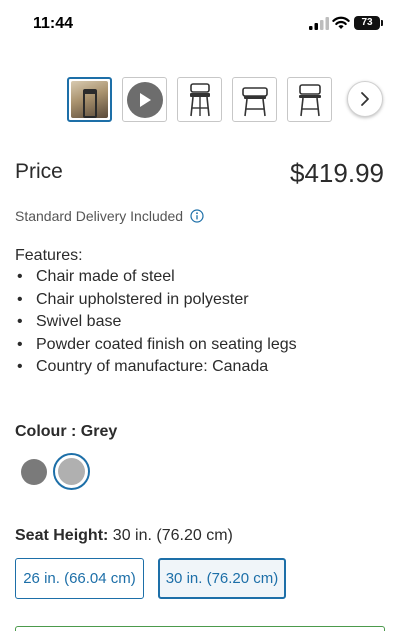 The height and width of the screenshot is (631, 400). Describe the element at coordinates (337, 173) in the screenshot. I see `price-value: $419.99` at that location.